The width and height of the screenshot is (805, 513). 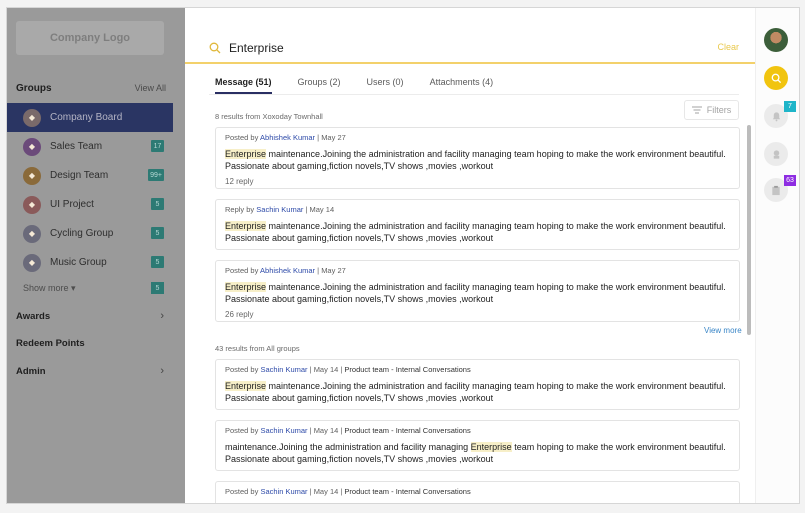 I want to click on search-icon, so click(x=776, y=78).